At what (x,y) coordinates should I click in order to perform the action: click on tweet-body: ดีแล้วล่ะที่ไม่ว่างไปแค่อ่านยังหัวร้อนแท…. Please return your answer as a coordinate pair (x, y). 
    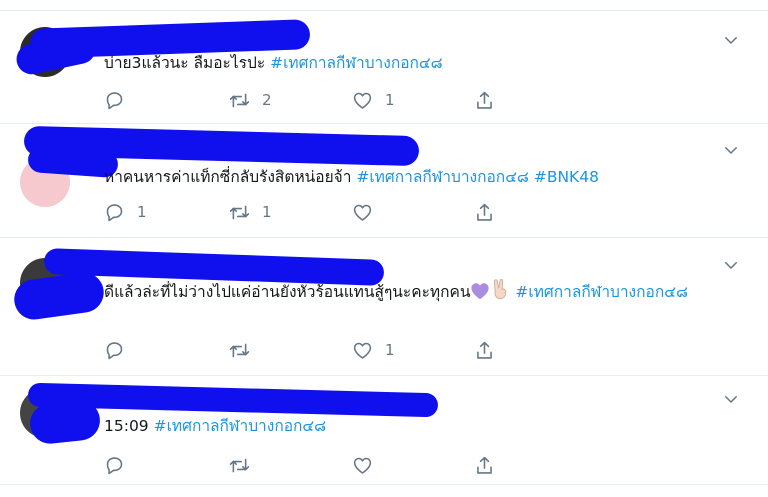
    Looking at the image, I should click on (287, 292).